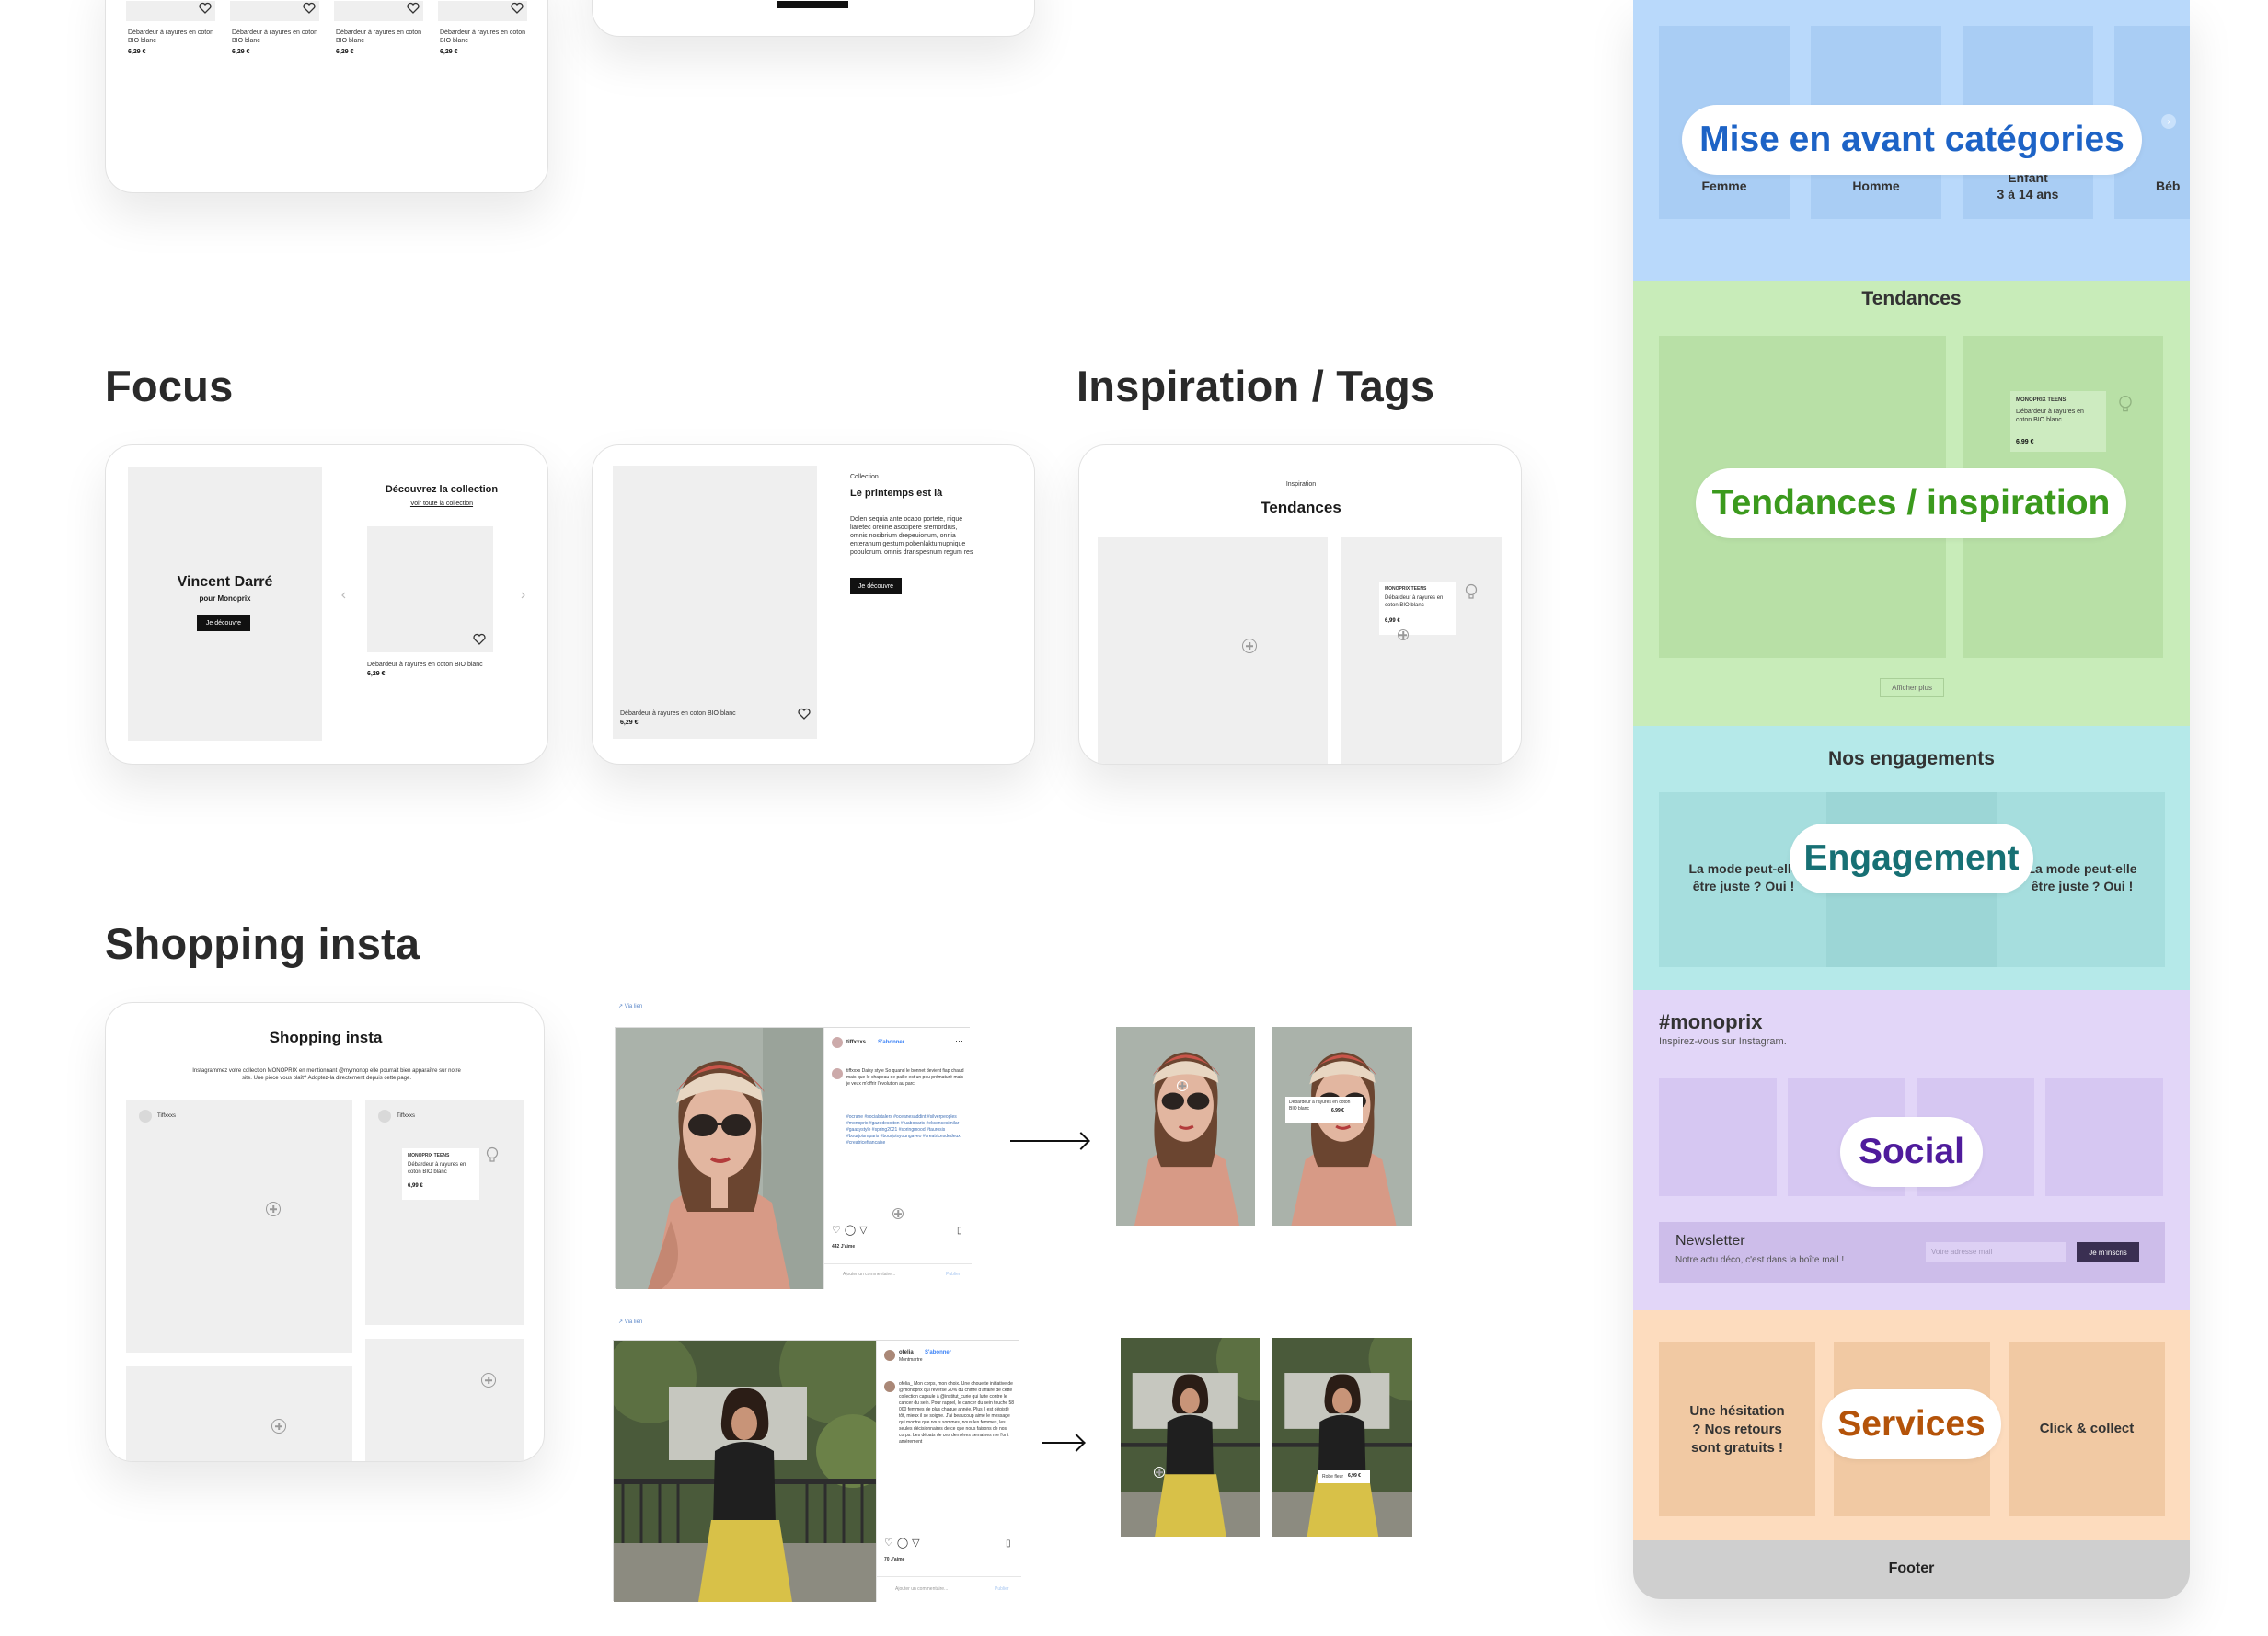 This screenshot has height=1636, width=2268. I want to click on result-photo-2a, so click(1191, 1437).